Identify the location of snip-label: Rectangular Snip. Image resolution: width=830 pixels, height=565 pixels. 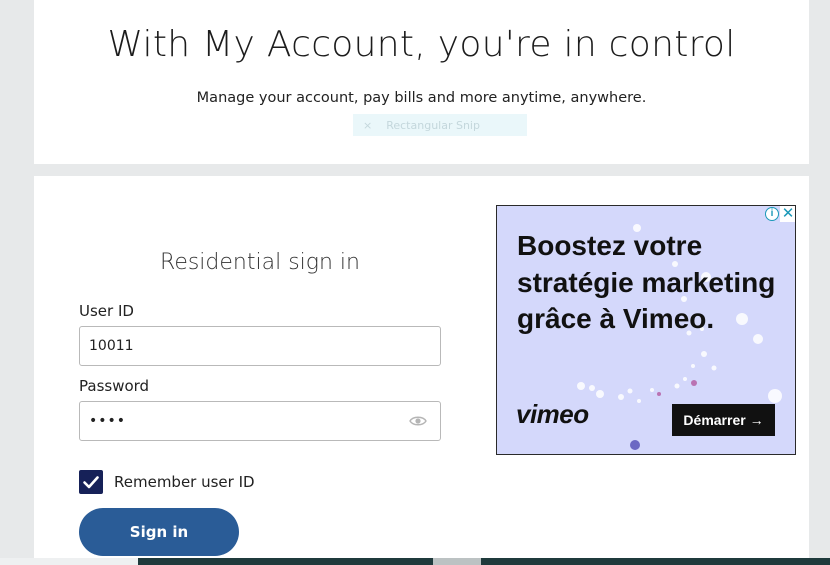
(433, 125).